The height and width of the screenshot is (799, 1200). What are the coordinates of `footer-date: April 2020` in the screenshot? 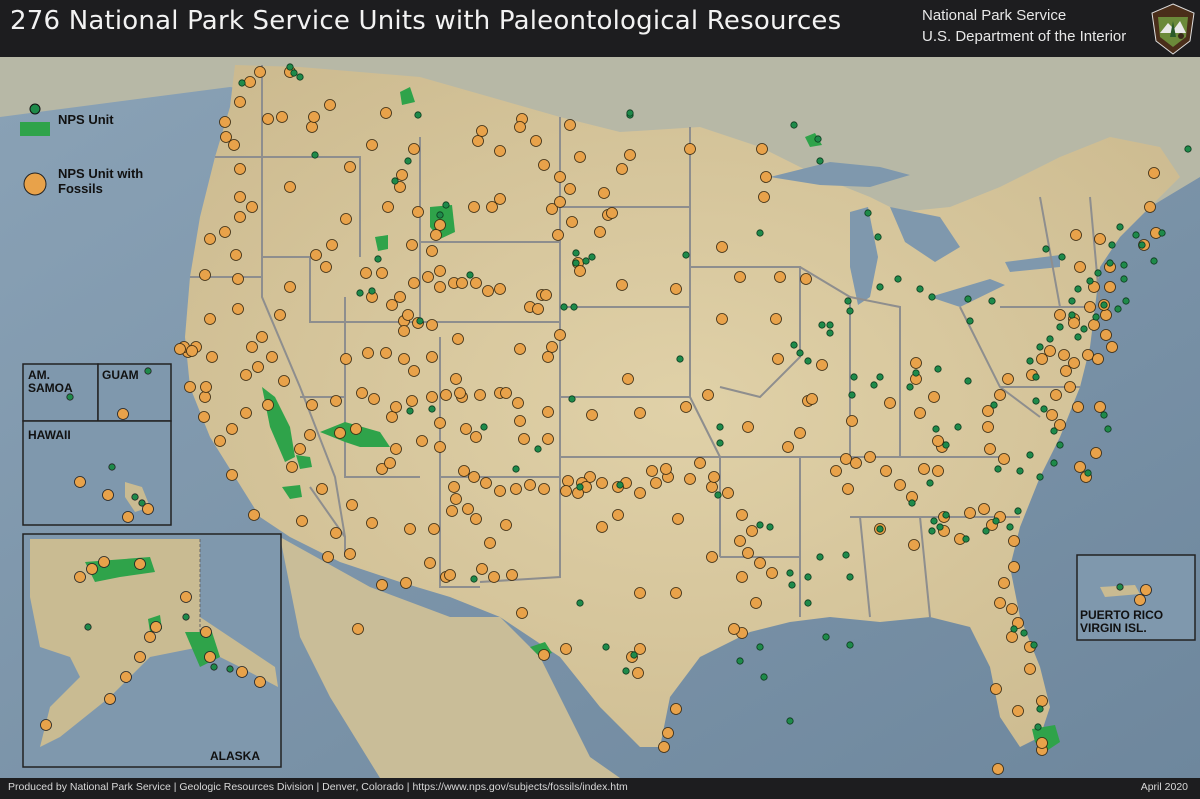 It's located at (1164, 787).